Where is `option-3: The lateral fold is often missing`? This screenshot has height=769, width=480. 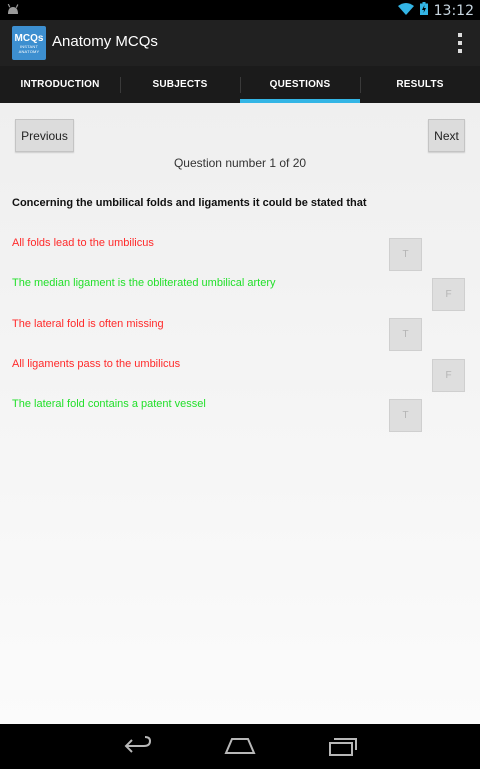 option-3: The lateral fold is often missing is located at coordinates (88, 324).